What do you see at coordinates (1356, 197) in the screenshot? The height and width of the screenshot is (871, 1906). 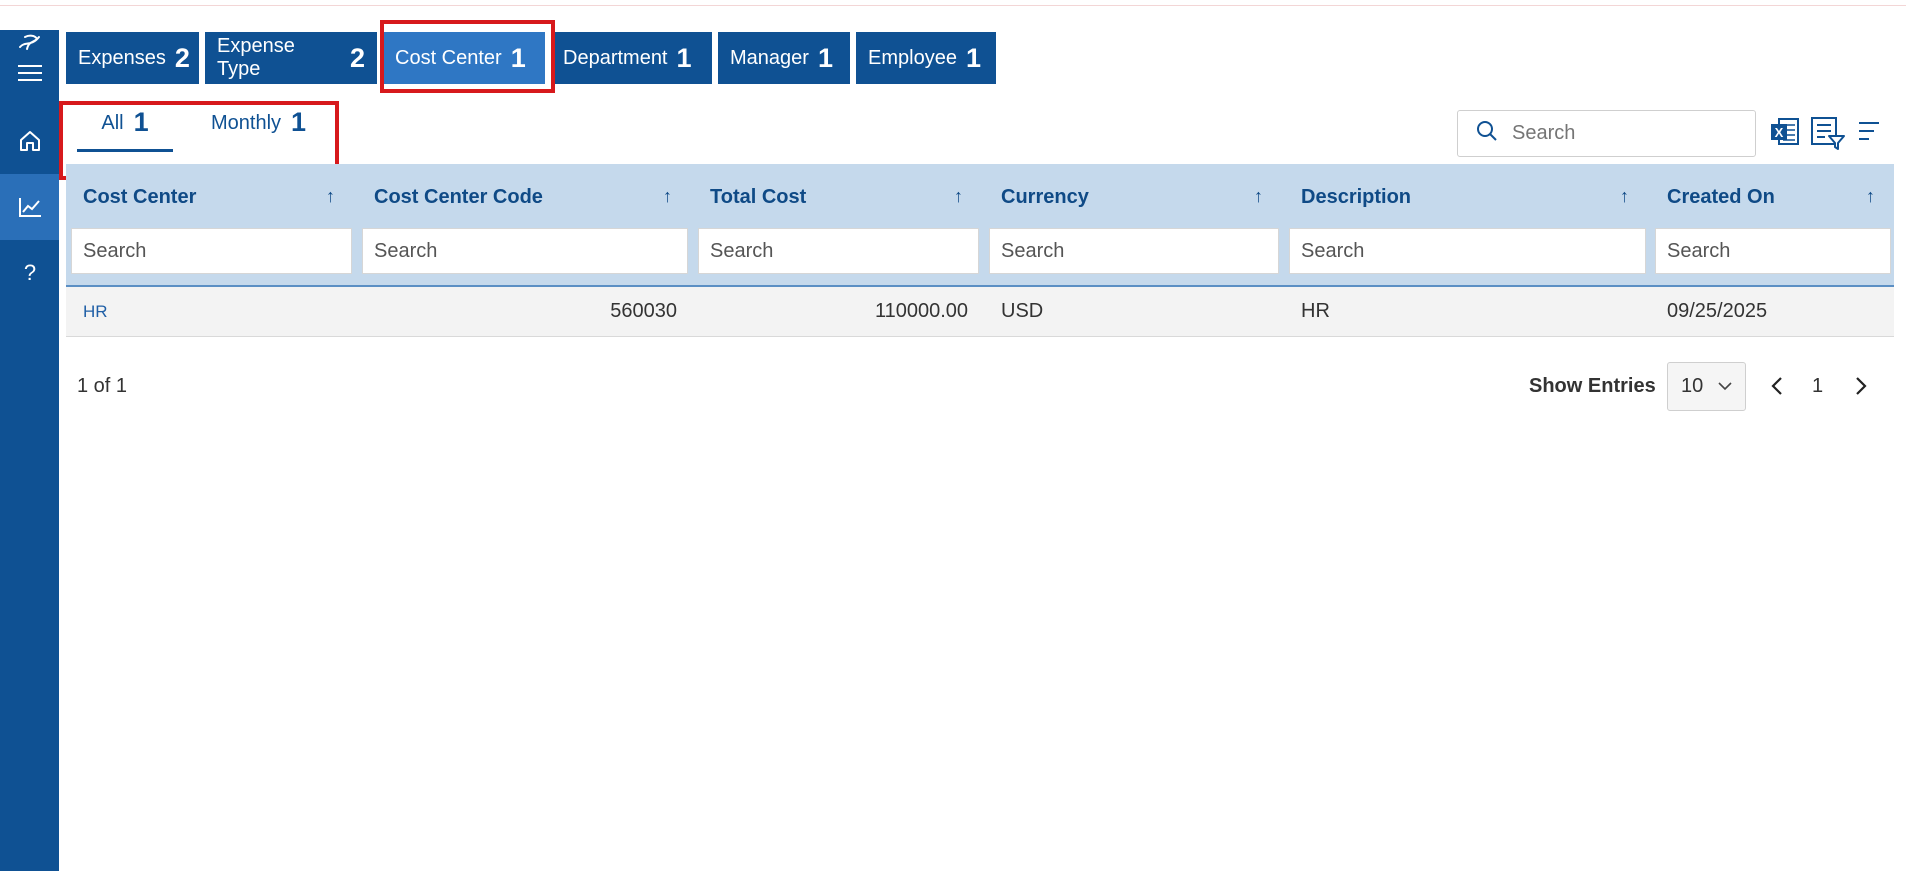 I see `column-header-description: Description` at bounding box center [1356, 197].